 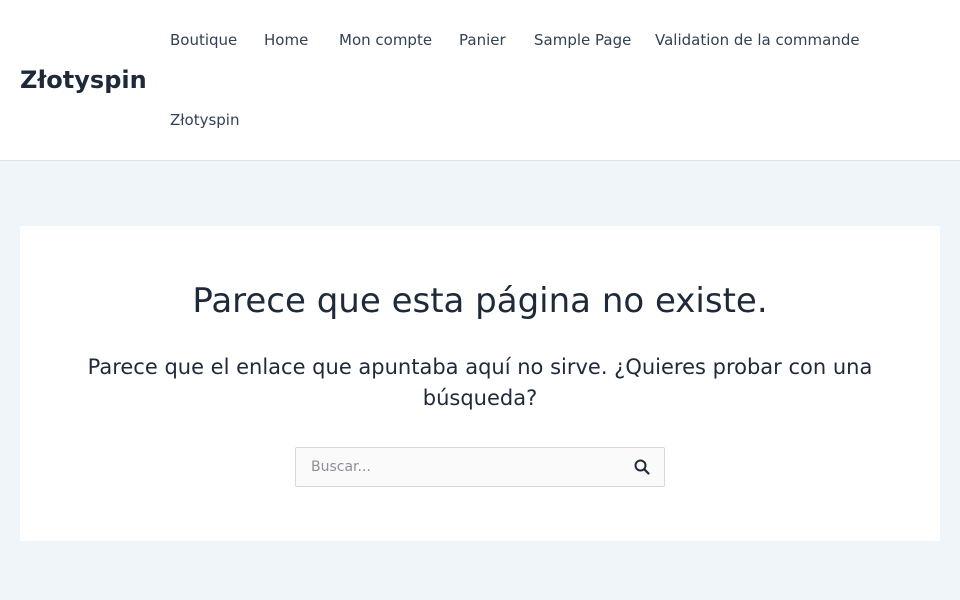 What do you see at coordinates (456, 467) in the screenshot?
I see `search-input` at bounding box center [456, 467].